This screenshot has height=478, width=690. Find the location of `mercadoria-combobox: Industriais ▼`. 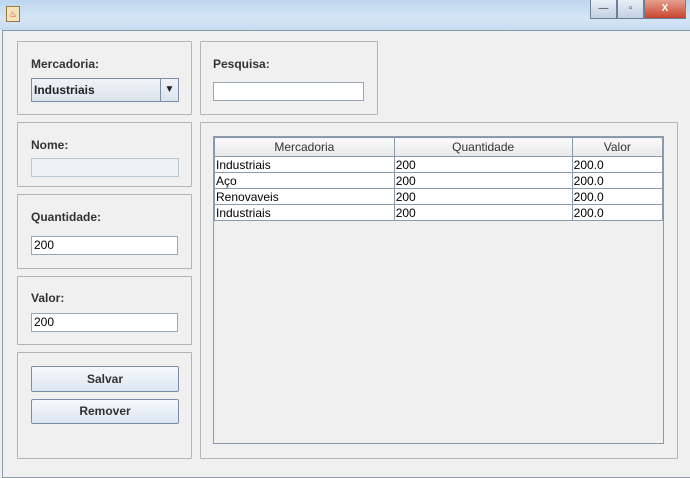

mercadoria-combobox: Industriais ▼ is located at coordinates (105, 90).